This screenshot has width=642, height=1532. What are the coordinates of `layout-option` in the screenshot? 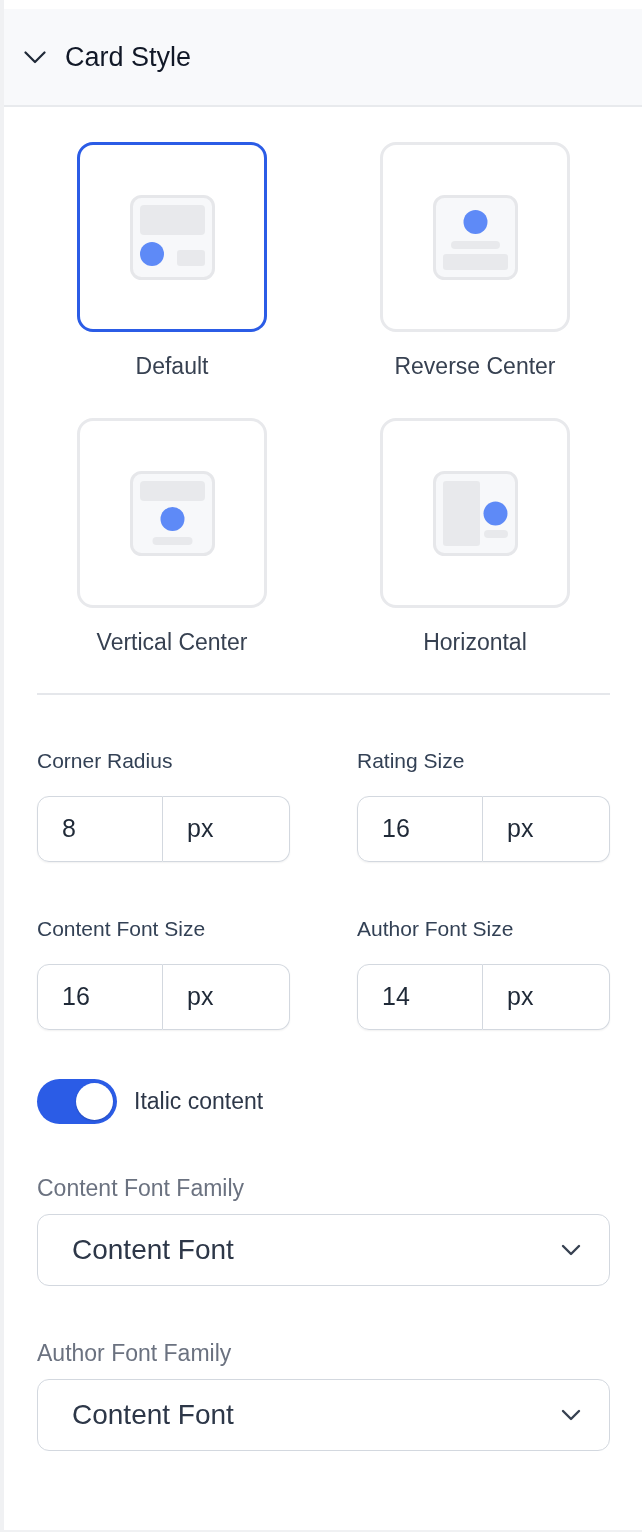 It's located at (172, 237).